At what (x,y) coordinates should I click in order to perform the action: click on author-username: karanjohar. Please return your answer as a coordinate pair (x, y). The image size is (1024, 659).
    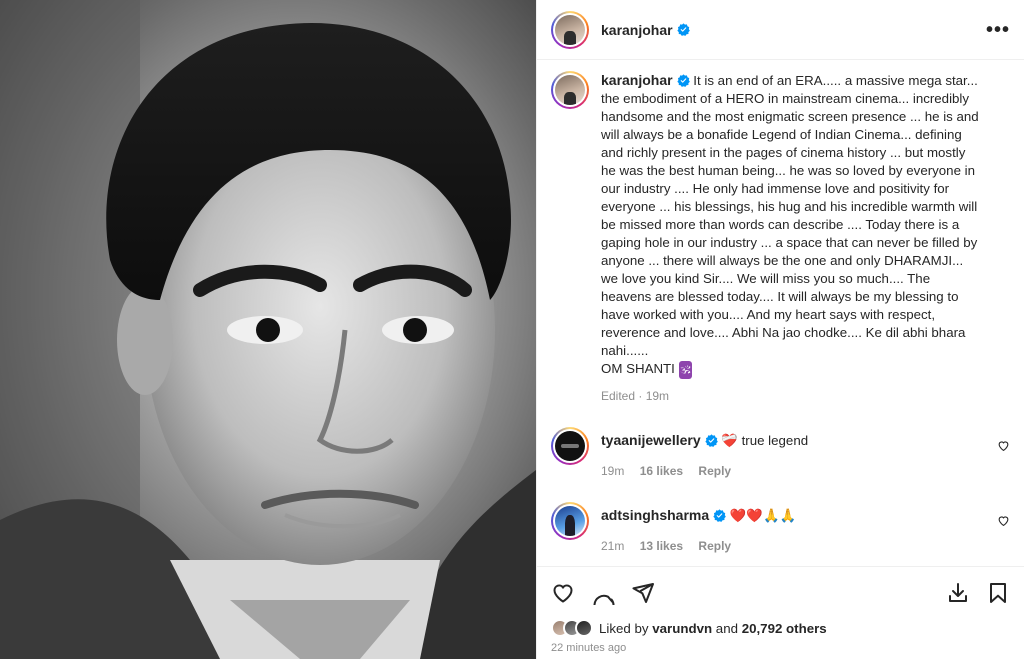
    Looking at the image, I should click on (637, 30).